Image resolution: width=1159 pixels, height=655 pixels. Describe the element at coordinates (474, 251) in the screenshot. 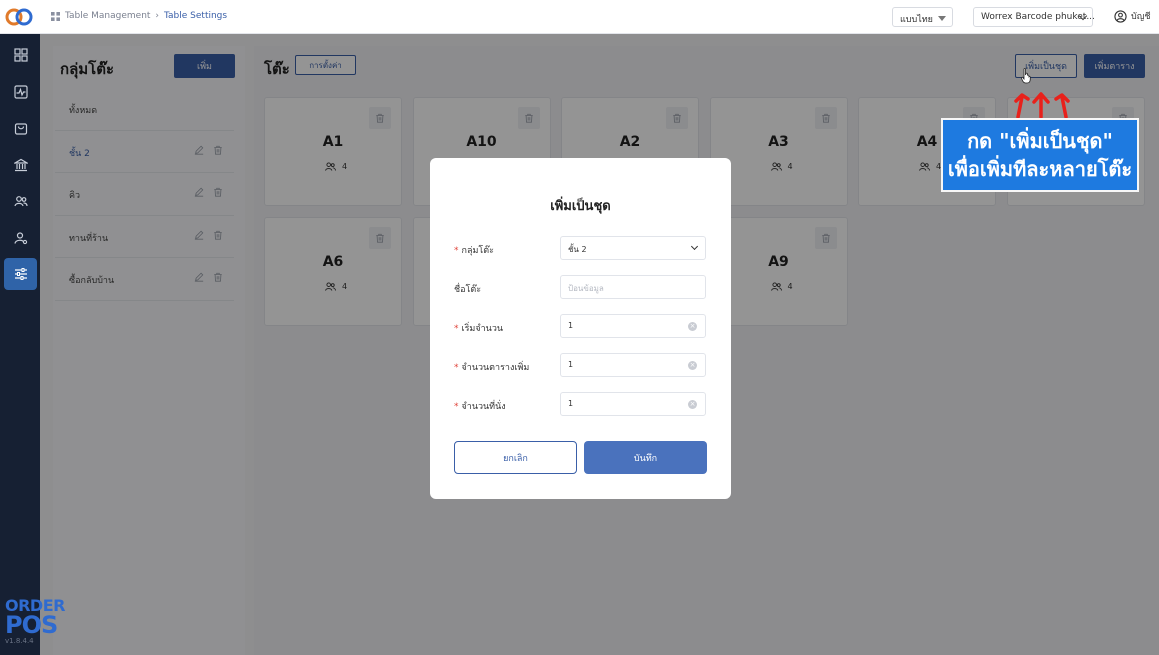

I see `group-field-label: * กลุ่มโต๊ะ` at that location.